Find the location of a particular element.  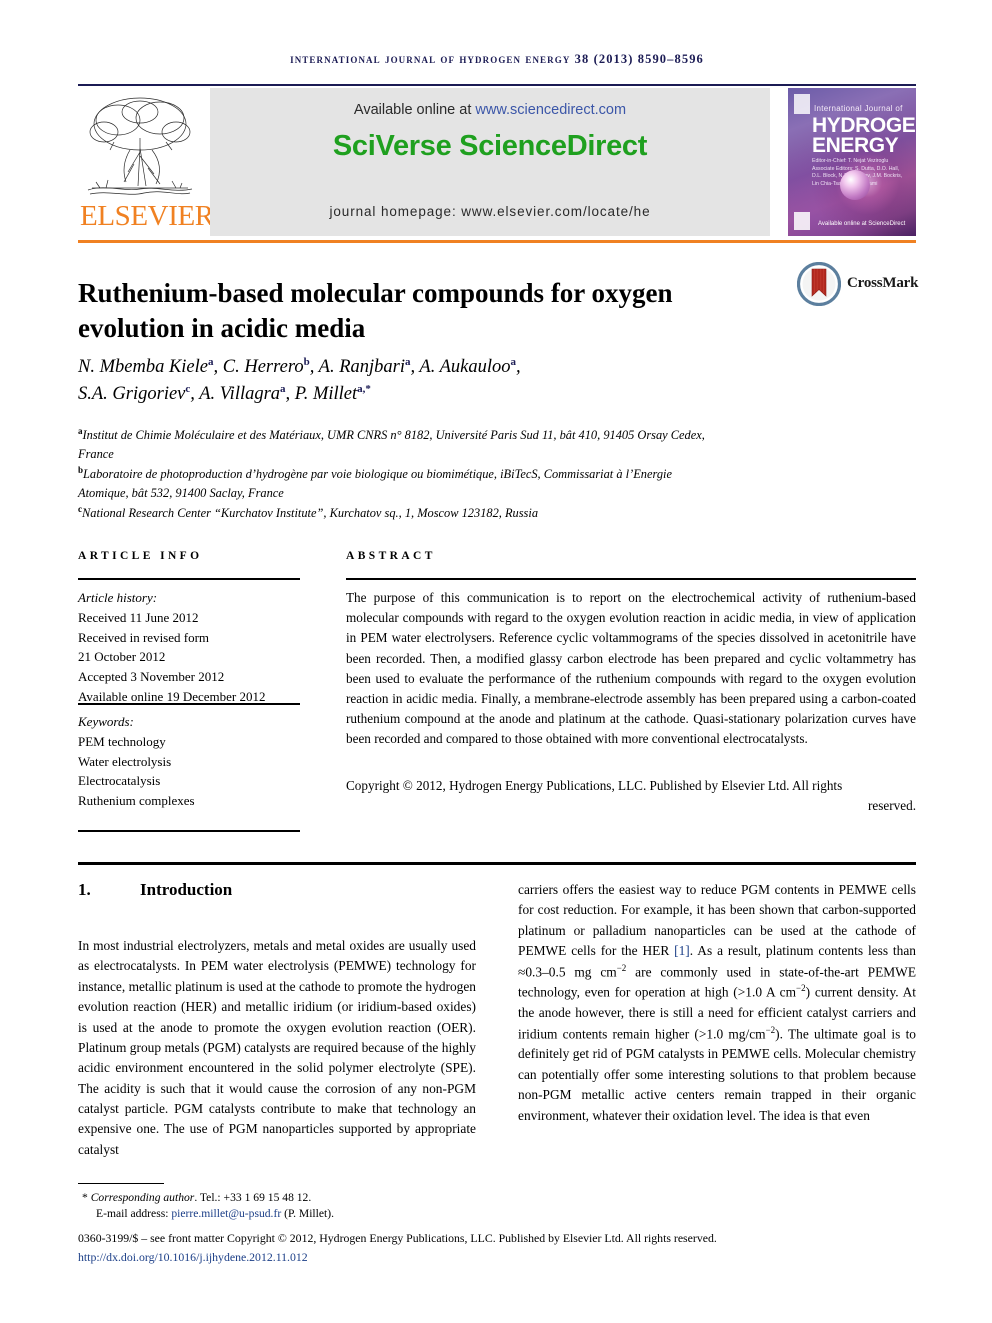

section-number: 1. is located at coordinates (84, 889).